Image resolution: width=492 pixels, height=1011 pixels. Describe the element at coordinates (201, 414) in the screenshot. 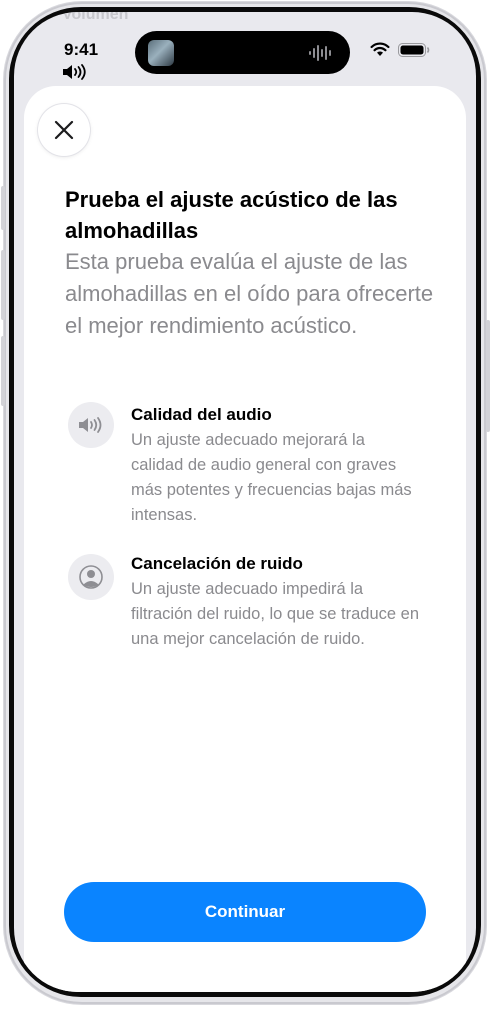

I see `feature-title-audio-quality: Calidad del audio` at that location.